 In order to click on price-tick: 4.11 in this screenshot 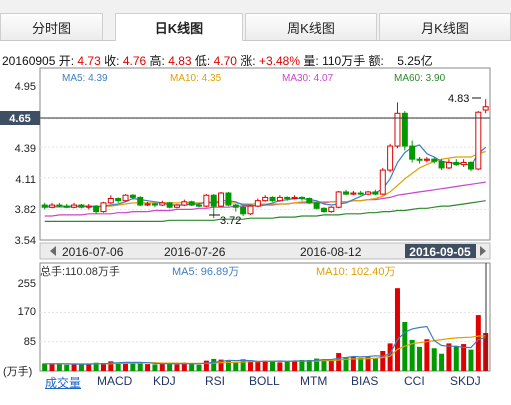, I will do `click(25, 180)`.